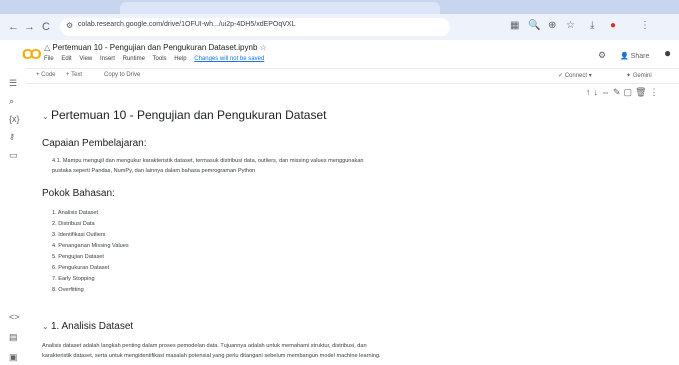 The image size is (679, 365). I want to click on browser-menu-icon: ⋮, so click(645, 25).